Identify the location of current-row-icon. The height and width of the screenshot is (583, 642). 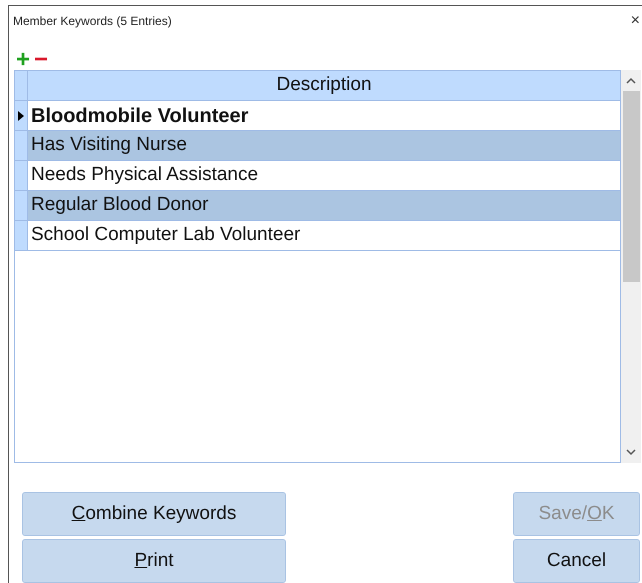
(21, 115).